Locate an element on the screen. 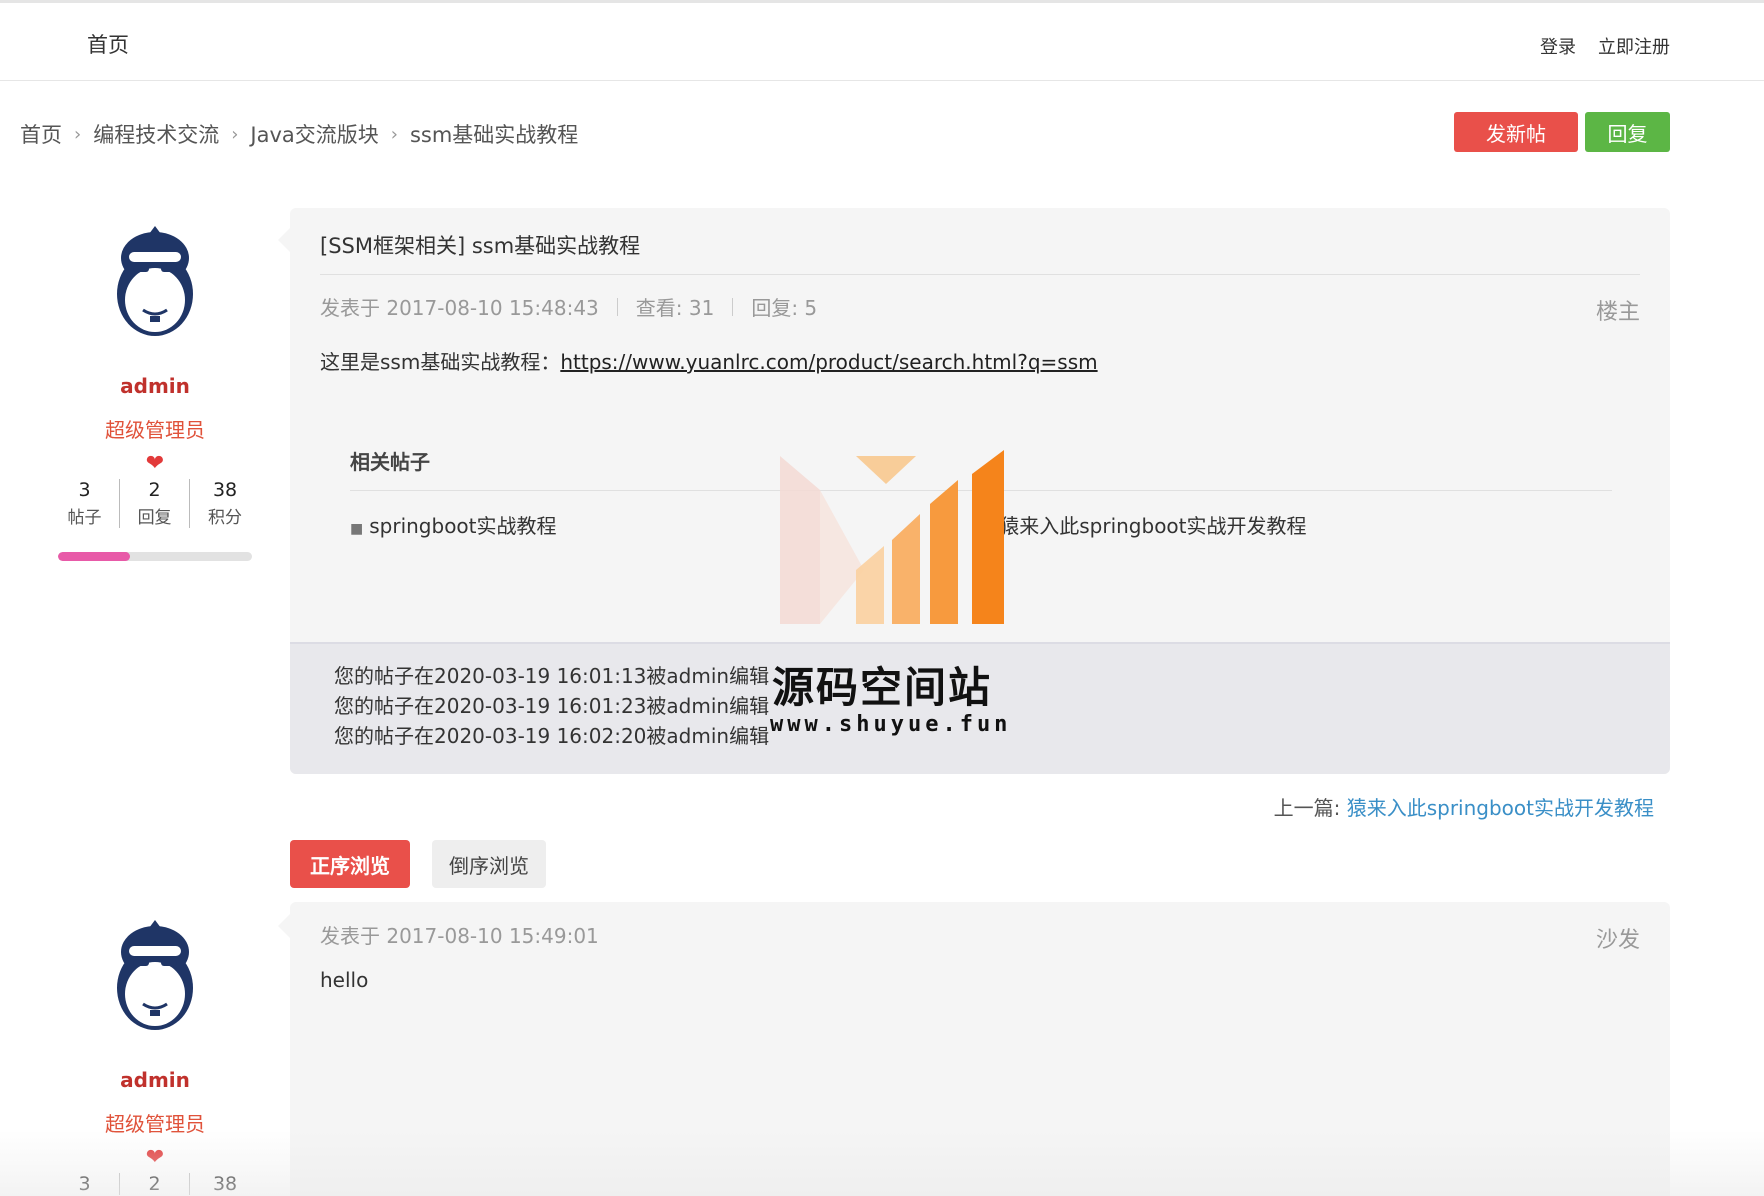  post-views: 查看: 31 is located at coordinates (675, 308).